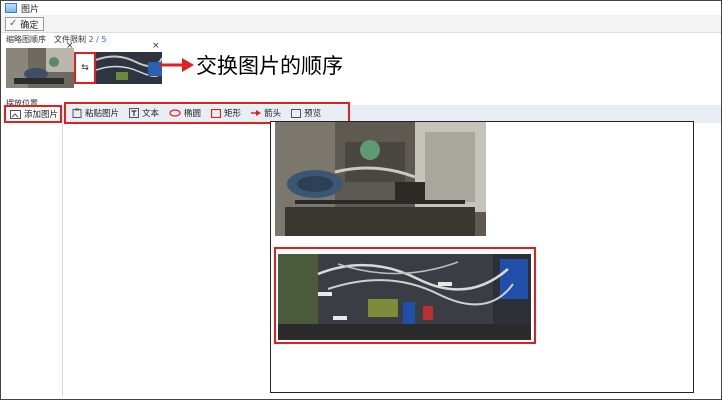 The image size is (722, 400). Describe the element at coordinates (361, 8) in the screenshot. I see `title-bar: 图片` at that location.